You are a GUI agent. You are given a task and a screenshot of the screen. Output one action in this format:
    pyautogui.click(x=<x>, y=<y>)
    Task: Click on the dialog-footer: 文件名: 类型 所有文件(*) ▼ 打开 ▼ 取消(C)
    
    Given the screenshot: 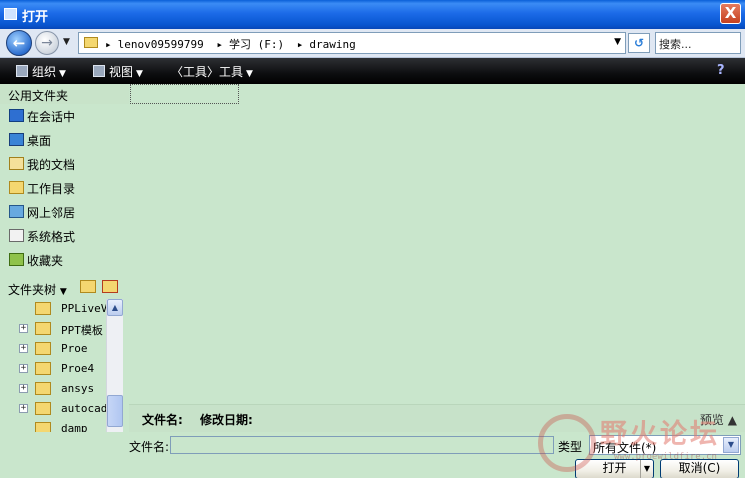 What is the action you would take?
    pyautogui.click(x=372, y=455)
    